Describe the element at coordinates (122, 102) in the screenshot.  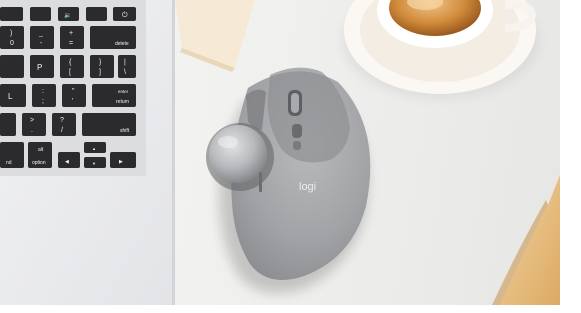
I see `key-label: return` at that location.